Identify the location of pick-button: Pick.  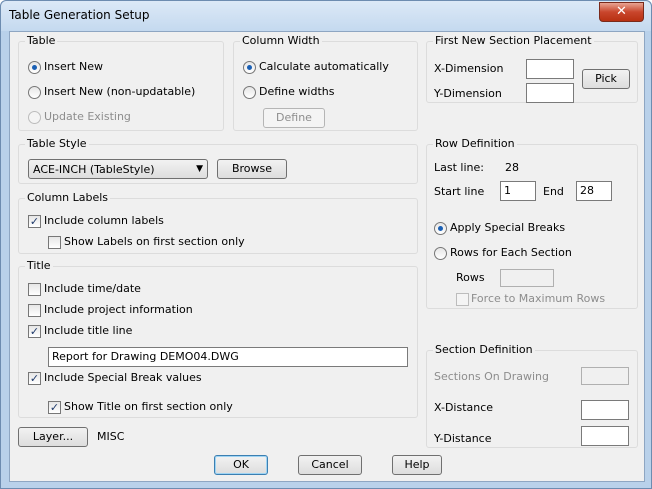
(606, 79).